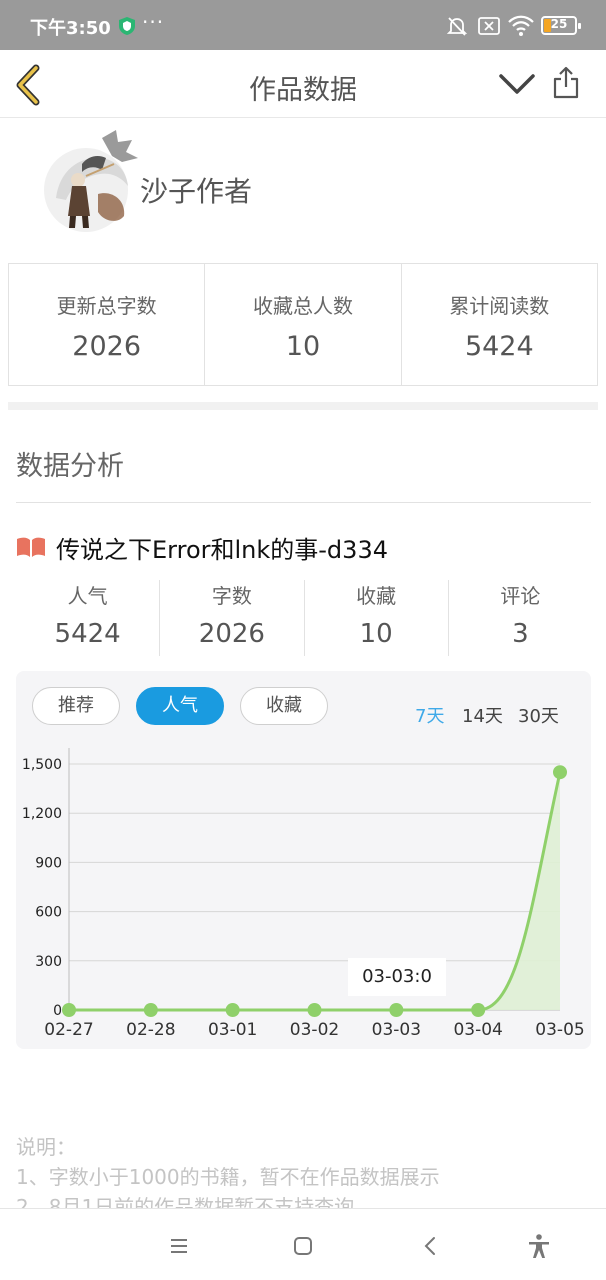 Image resolution: width=606 pixels, height=1280 pixels. Describe the element at coordinates (303, 84) in the screenshot. I see `nav-bar: 作品数据` at that location.